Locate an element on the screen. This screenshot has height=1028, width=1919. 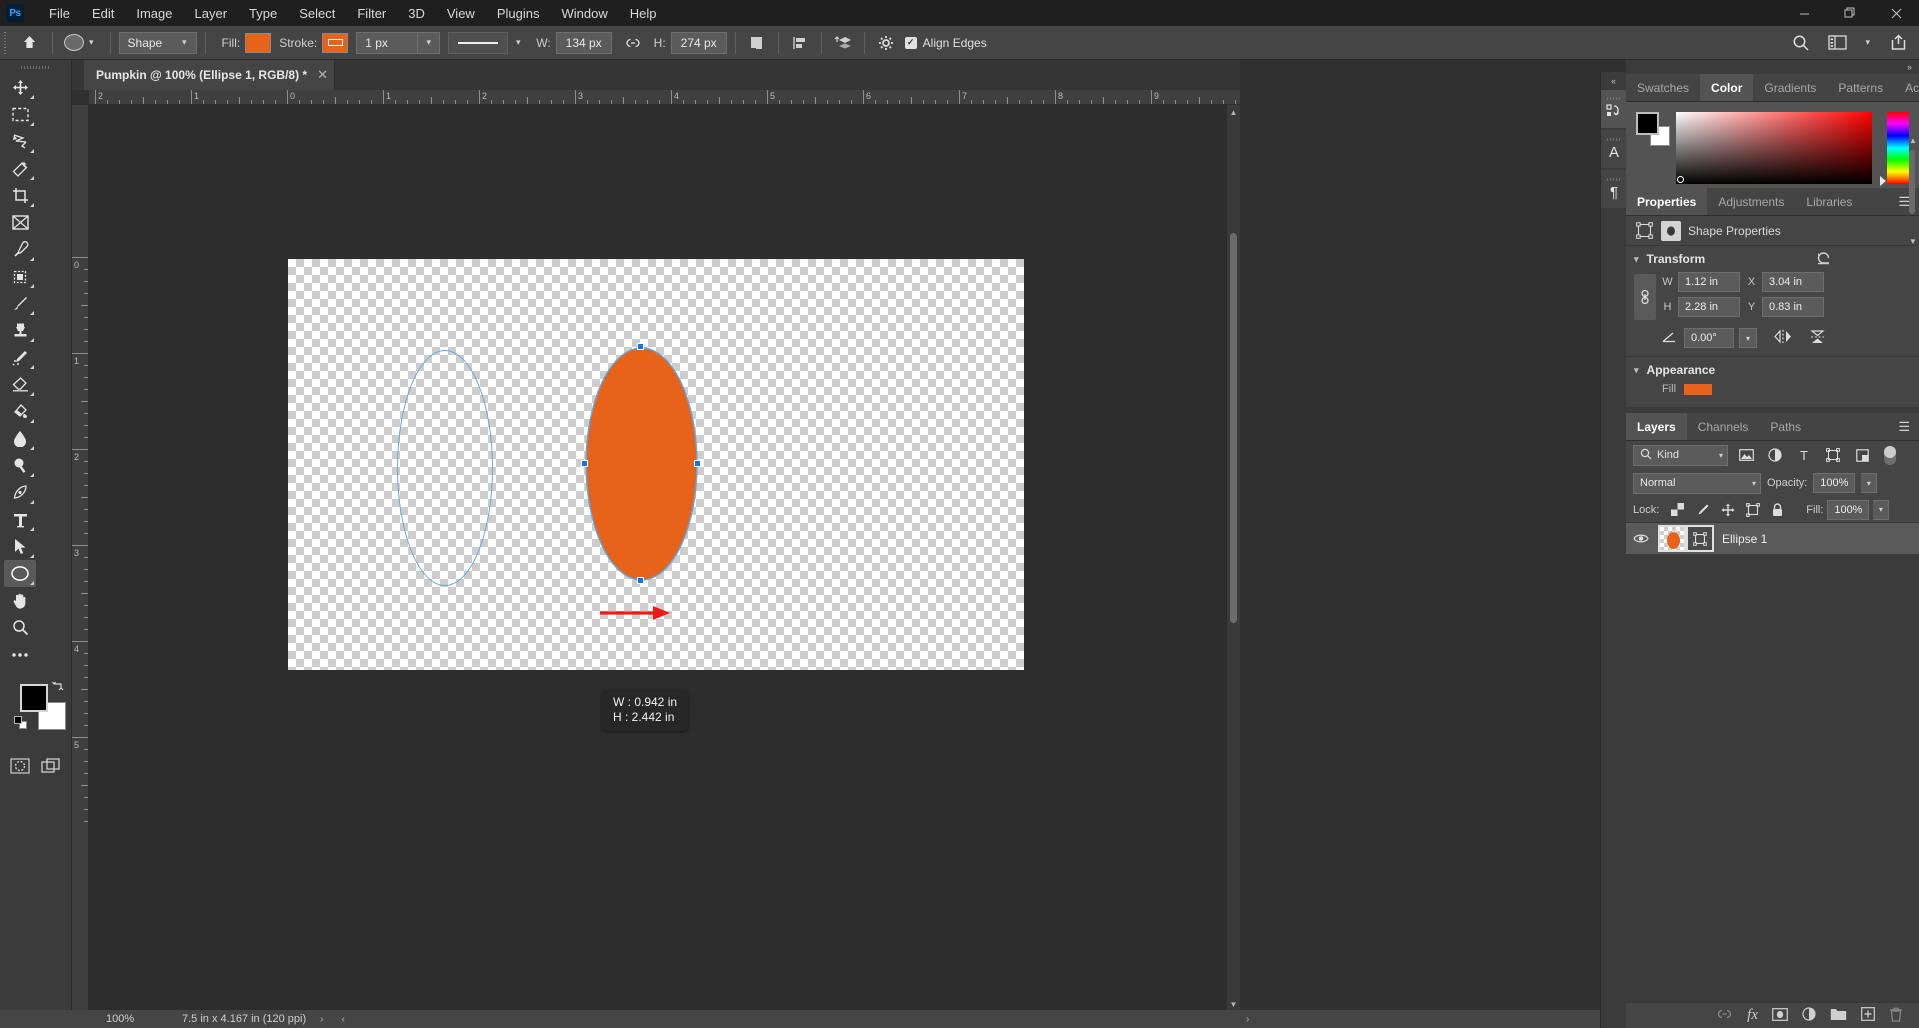
handle-right is located at coordinates (697, 463).